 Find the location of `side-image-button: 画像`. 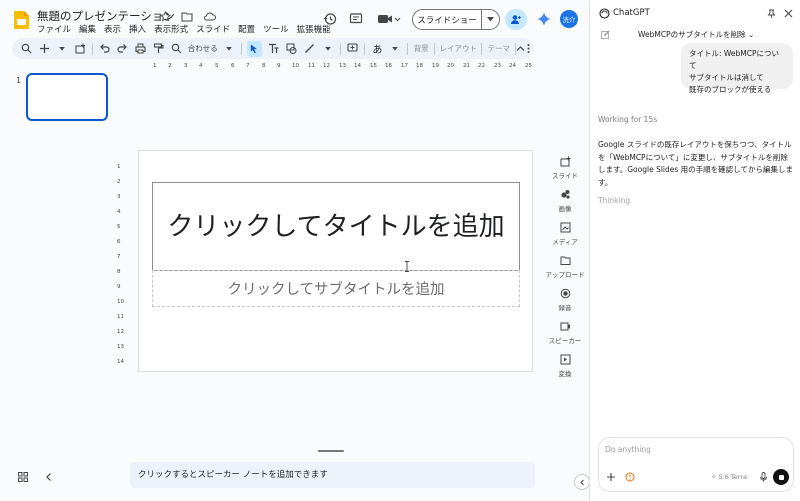

side-image-button: 画像 is located at coordinates (565, 201).